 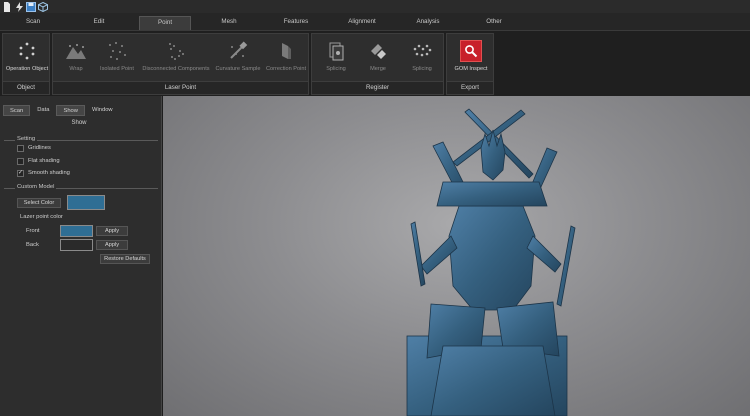 What do you see at coordinates (39, 148) in the screenshot?
I see `gridlines-label: Gridlines` at bounding box center [39, 148].